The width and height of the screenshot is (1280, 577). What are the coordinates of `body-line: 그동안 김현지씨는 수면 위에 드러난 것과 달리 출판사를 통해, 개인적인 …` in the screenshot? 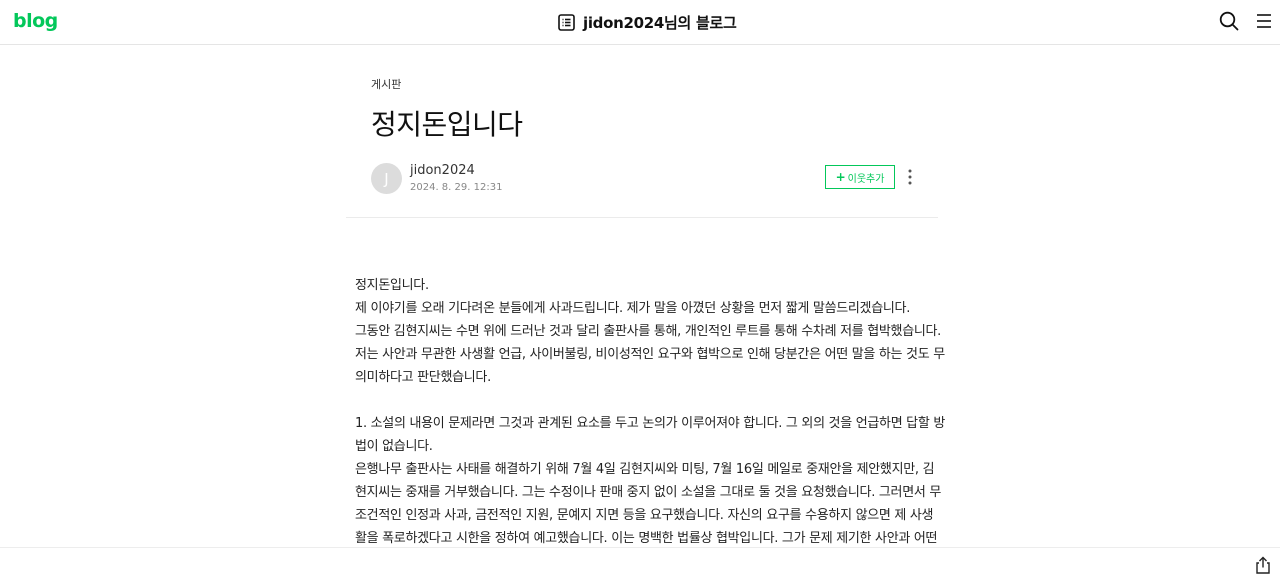 It's located at (648, 331).